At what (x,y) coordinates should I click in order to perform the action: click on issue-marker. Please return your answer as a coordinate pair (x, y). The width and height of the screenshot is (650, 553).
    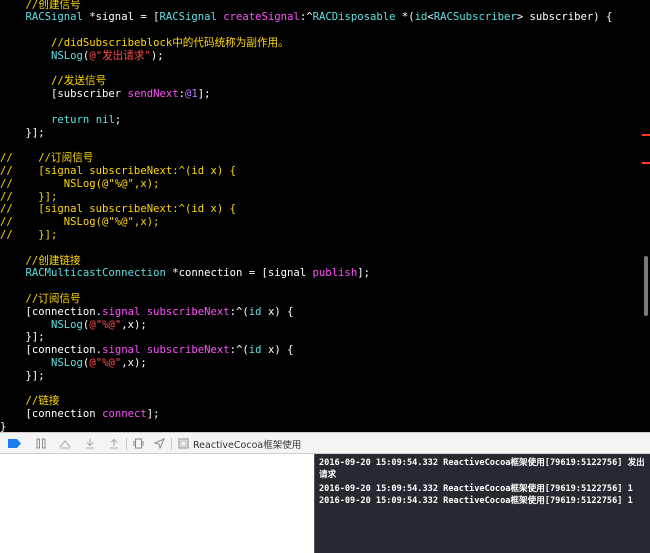
    Looking at the image, I should click on (646, 163).